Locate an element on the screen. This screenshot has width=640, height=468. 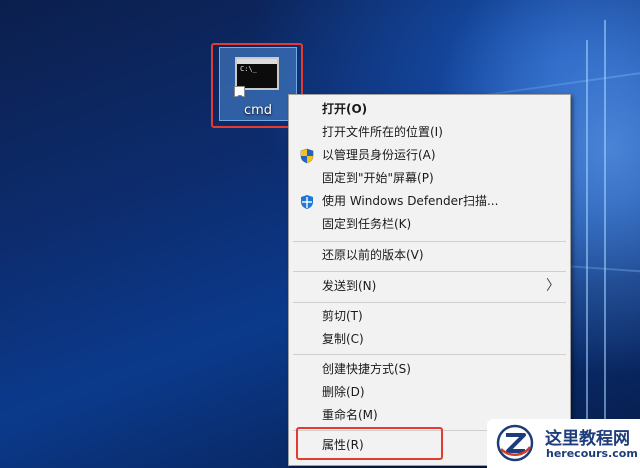
menu-item-label: 固定到任务栏(K) is located at coordinates (367, 224).